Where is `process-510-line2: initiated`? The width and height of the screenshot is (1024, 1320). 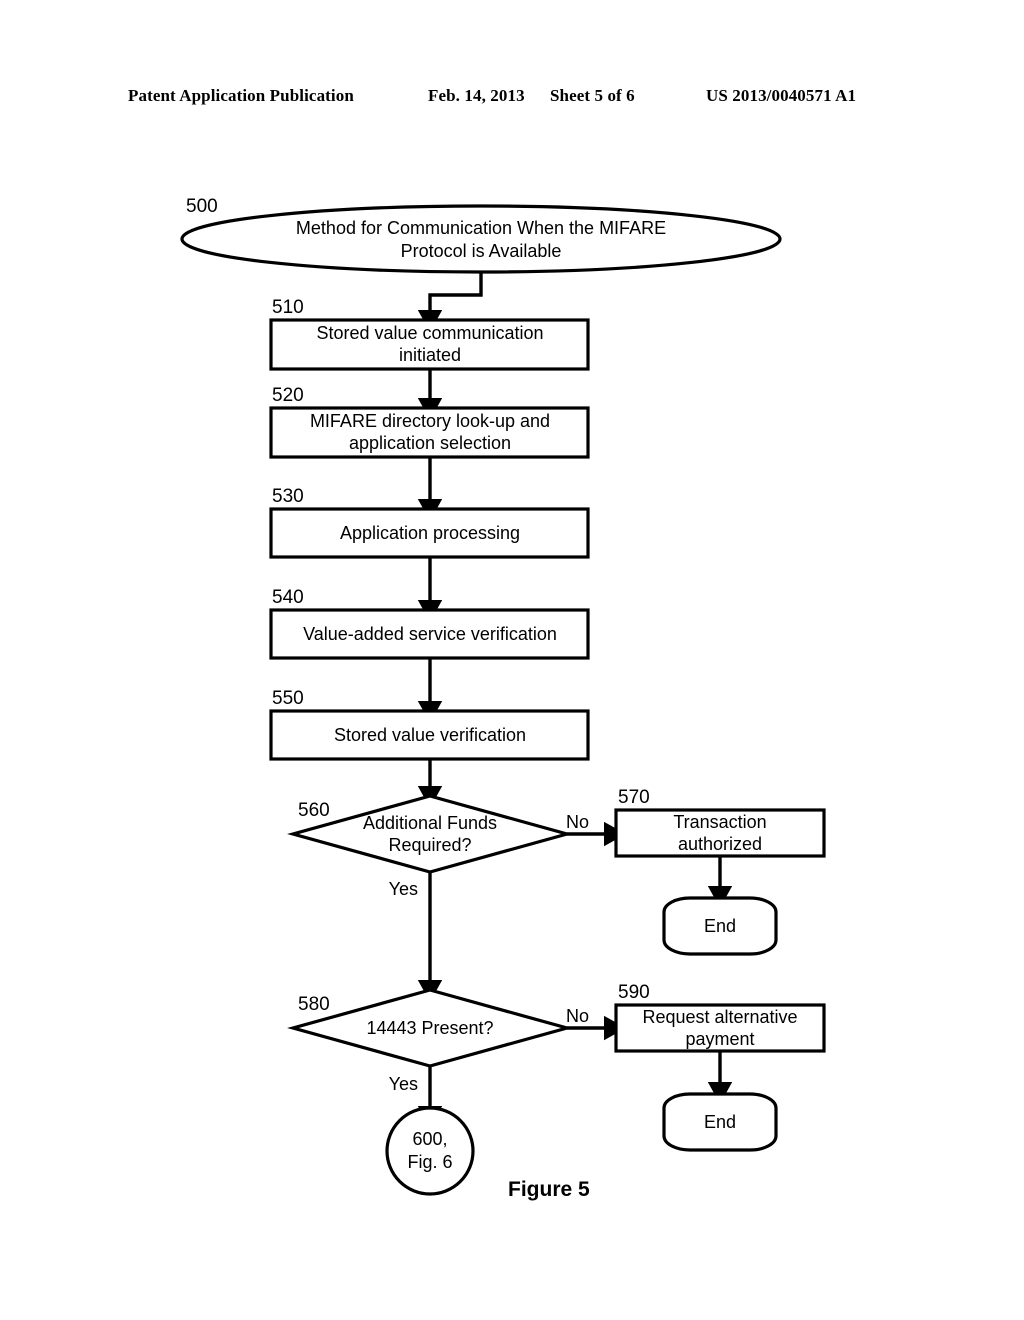 process-510-line2: initiated is located at coordinates (430, 355).